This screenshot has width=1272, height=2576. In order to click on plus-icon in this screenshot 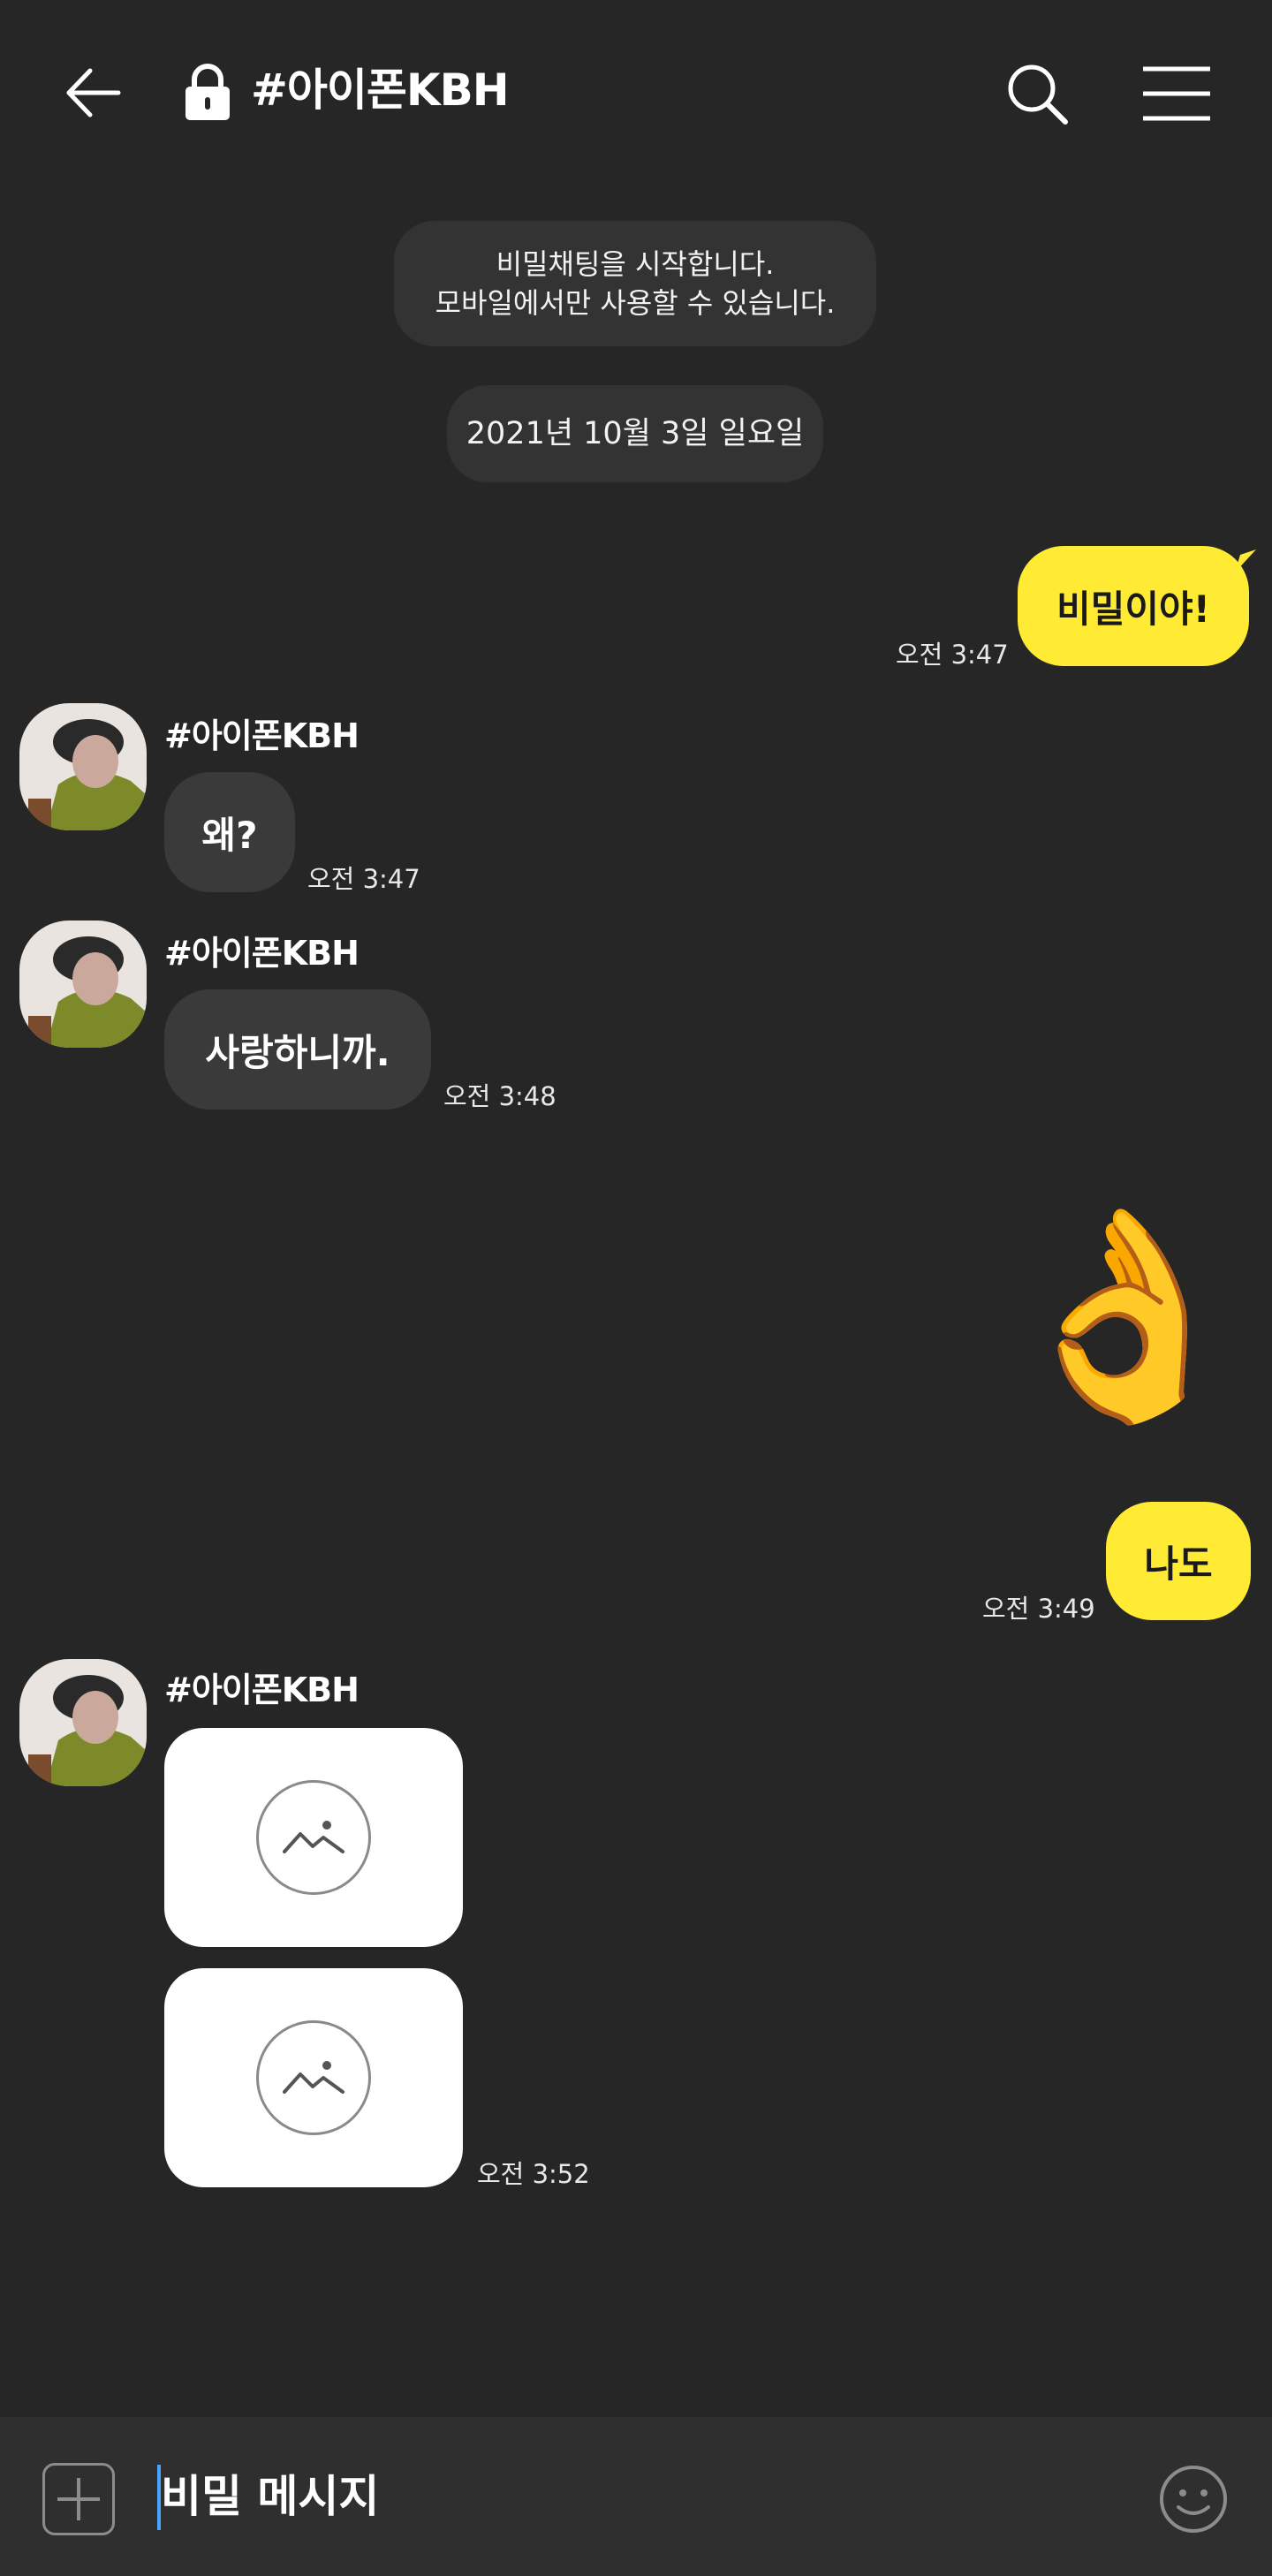, I will do `click(78, 2499)`.